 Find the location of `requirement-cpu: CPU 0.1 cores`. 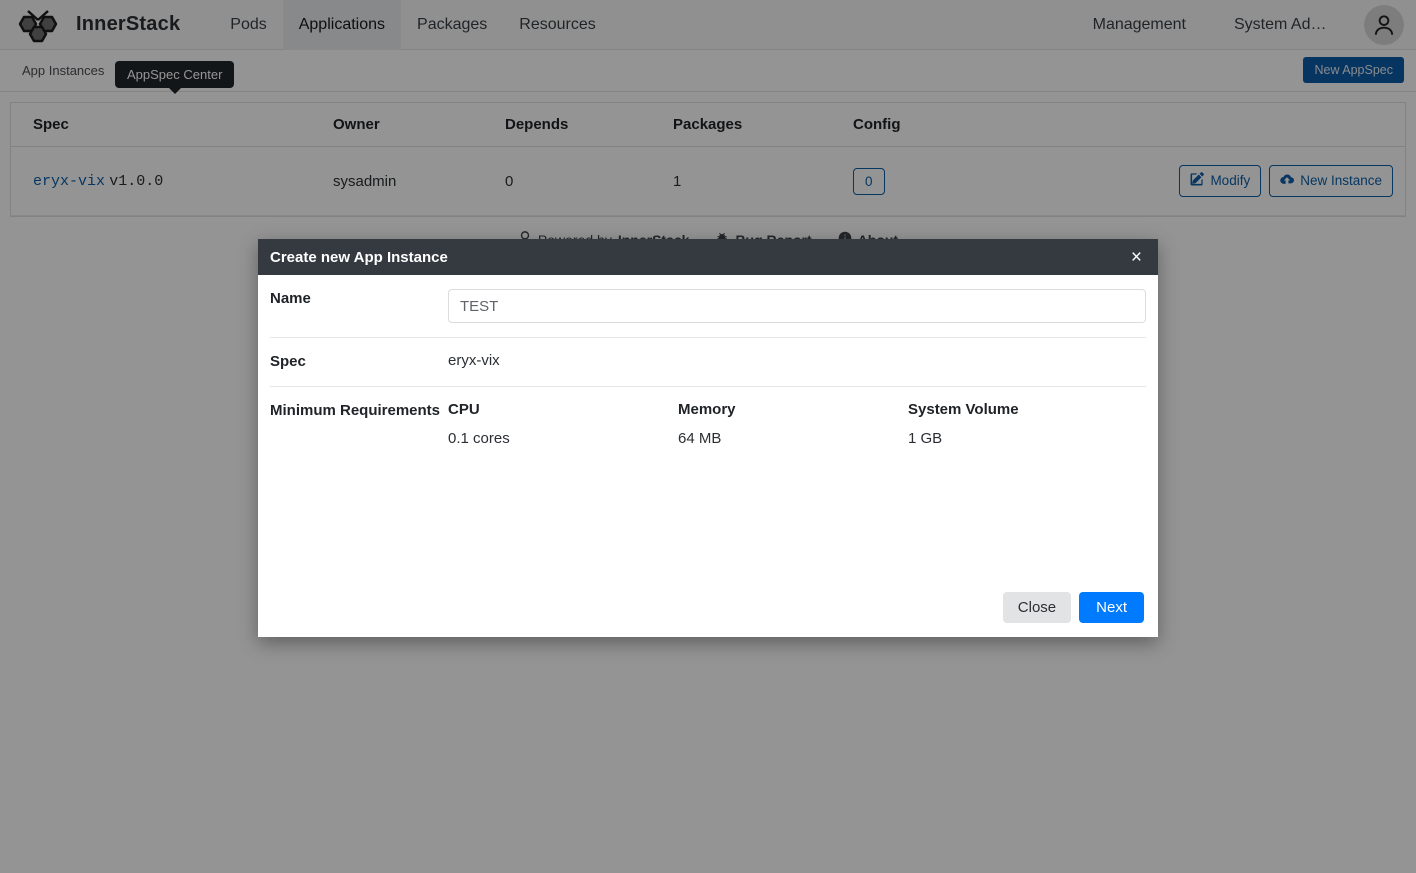

requirement-cpu: CPU 0.1 cores is located at coordinates (563, 424).